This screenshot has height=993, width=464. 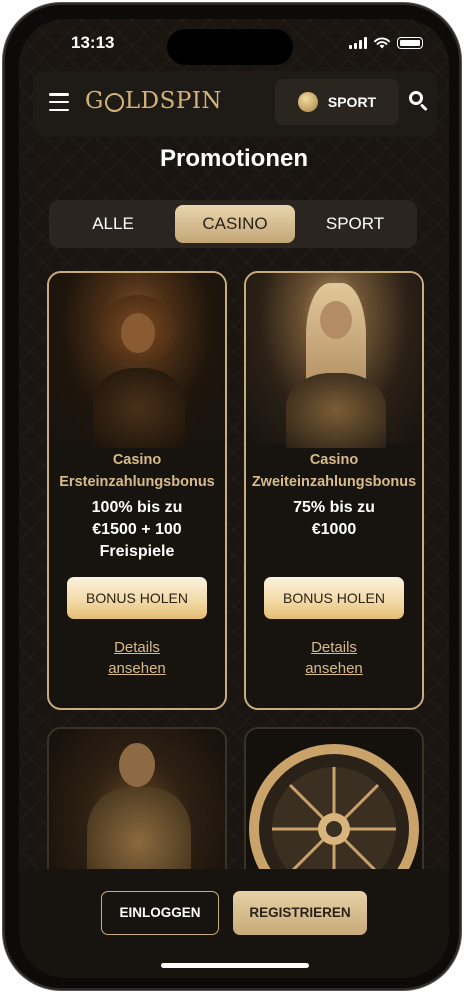 I want to click on promo-title: Casino Zweiteinzahlungsbonus, so click(x=334, y=471).